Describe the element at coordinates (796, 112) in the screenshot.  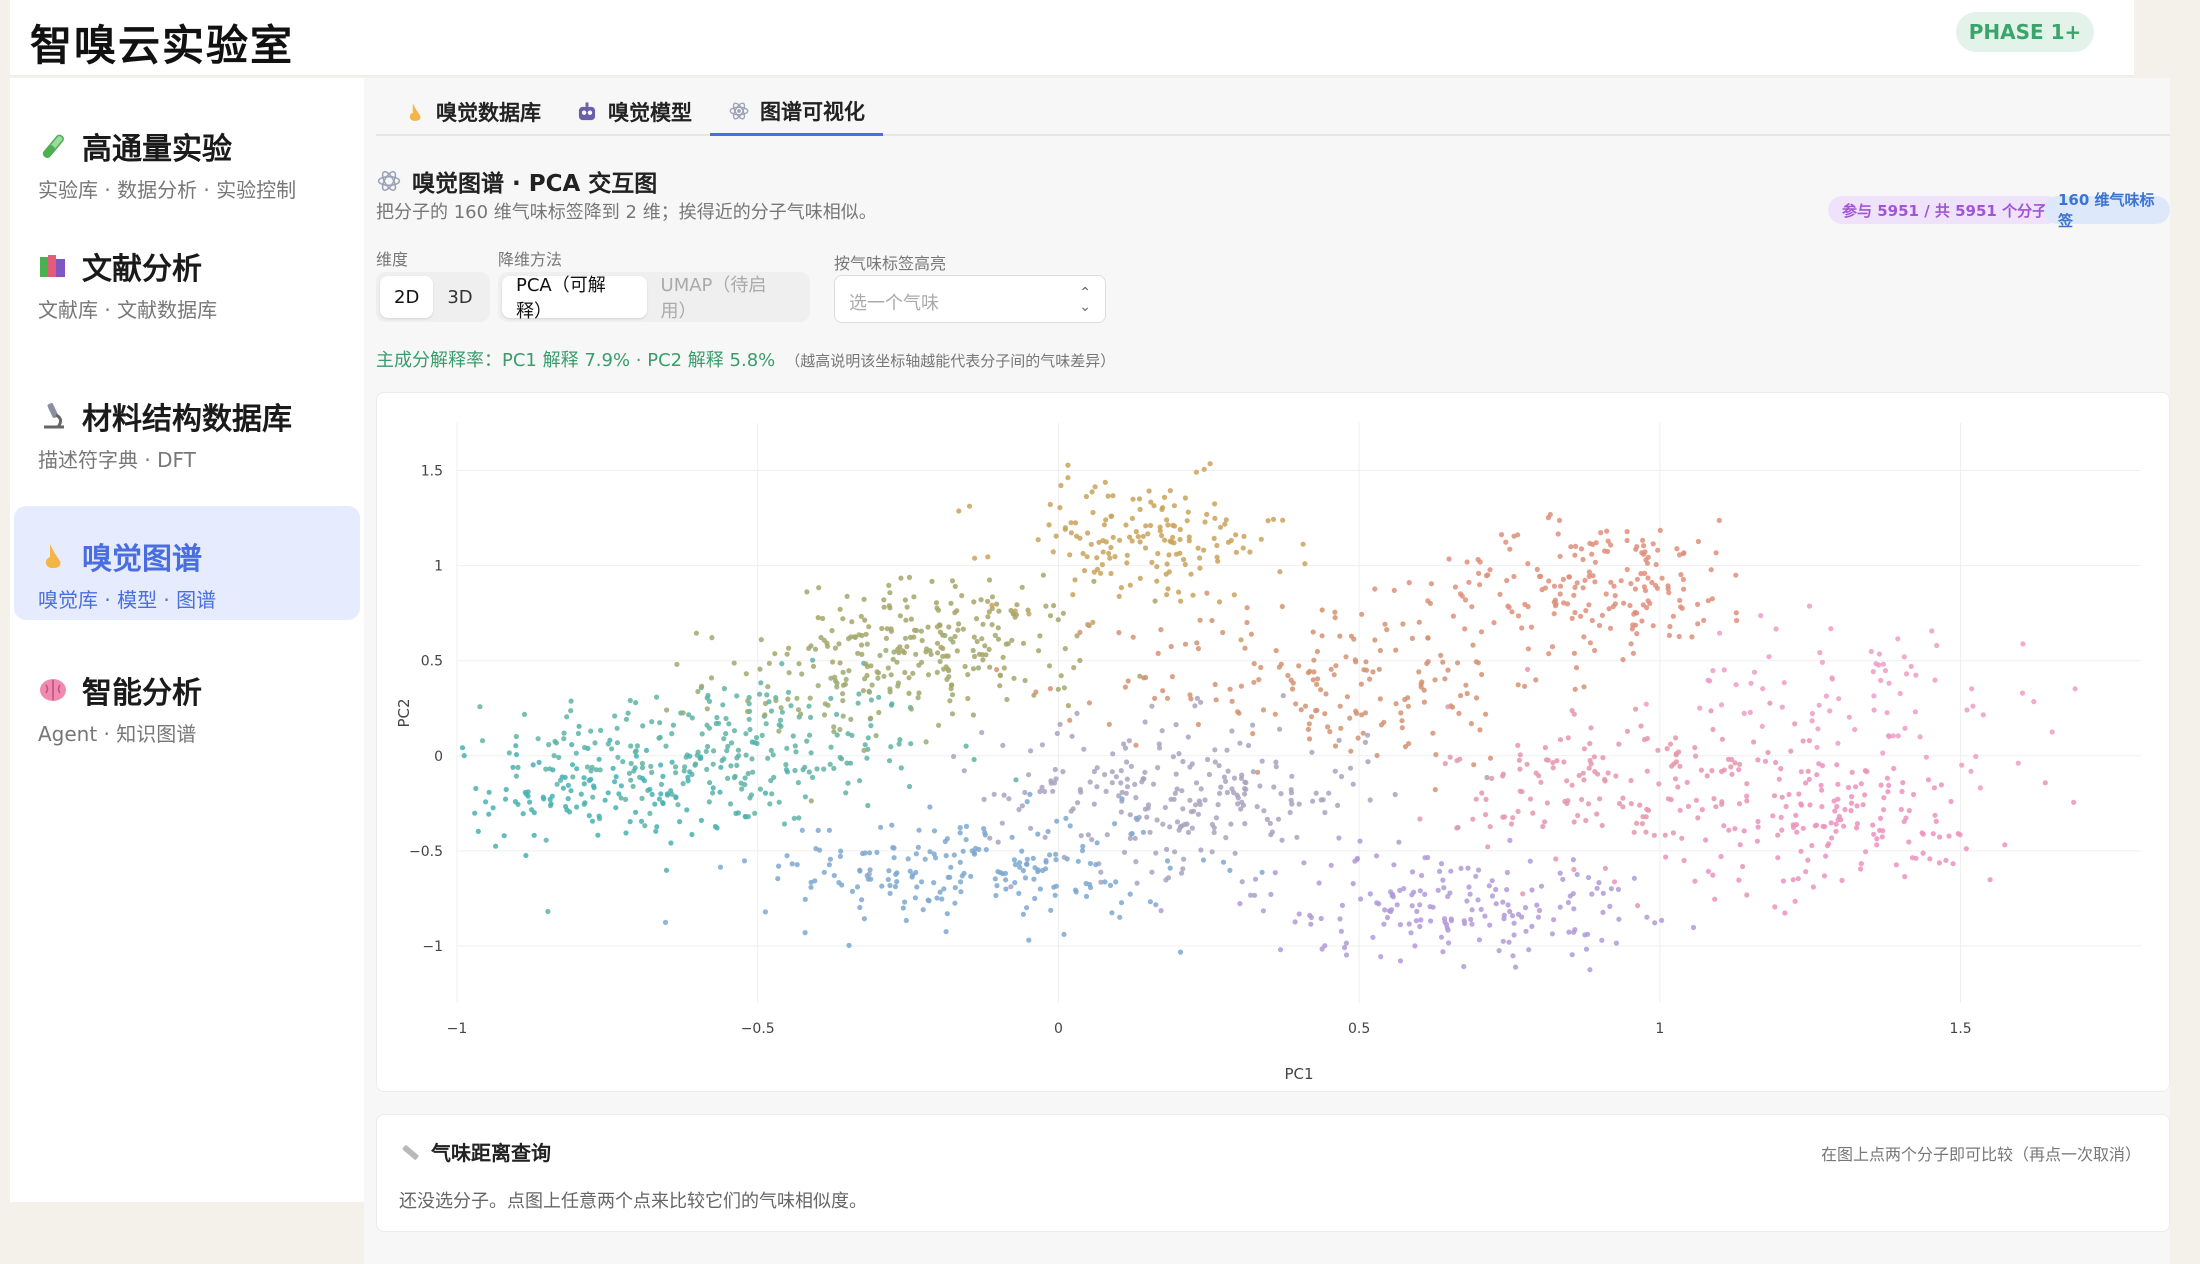
I see `tab-graph-visualization: 图谱可视化` at that location.